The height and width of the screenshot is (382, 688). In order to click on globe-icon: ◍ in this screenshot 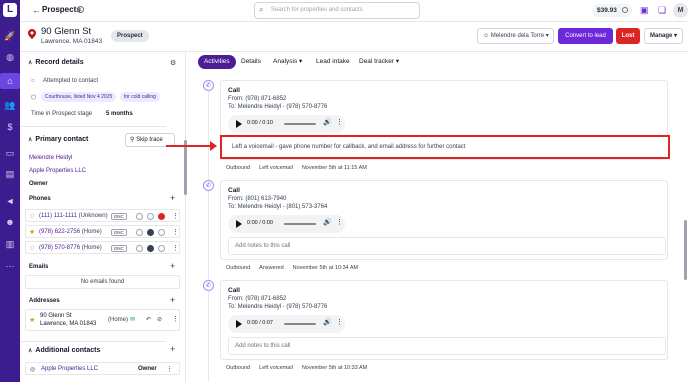, I will do `click(10, 57)`.